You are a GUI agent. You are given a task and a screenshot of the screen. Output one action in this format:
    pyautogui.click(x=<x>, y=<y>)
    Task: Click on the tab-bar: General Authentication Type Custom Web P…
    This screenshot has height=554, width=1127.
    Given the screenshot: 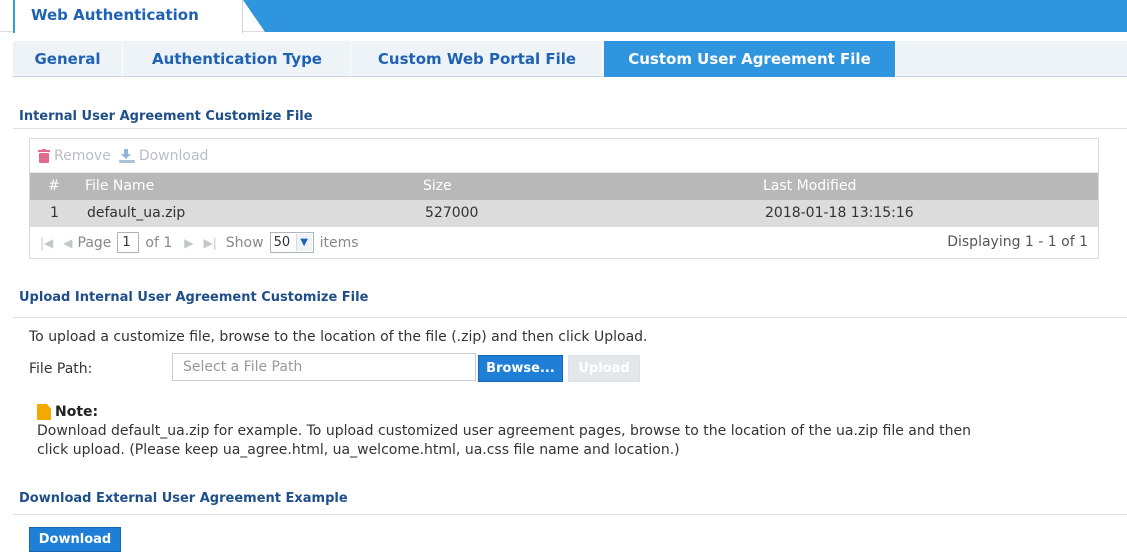 What is the action you would take?
    pyautogui.click(x=570, y=59)
    